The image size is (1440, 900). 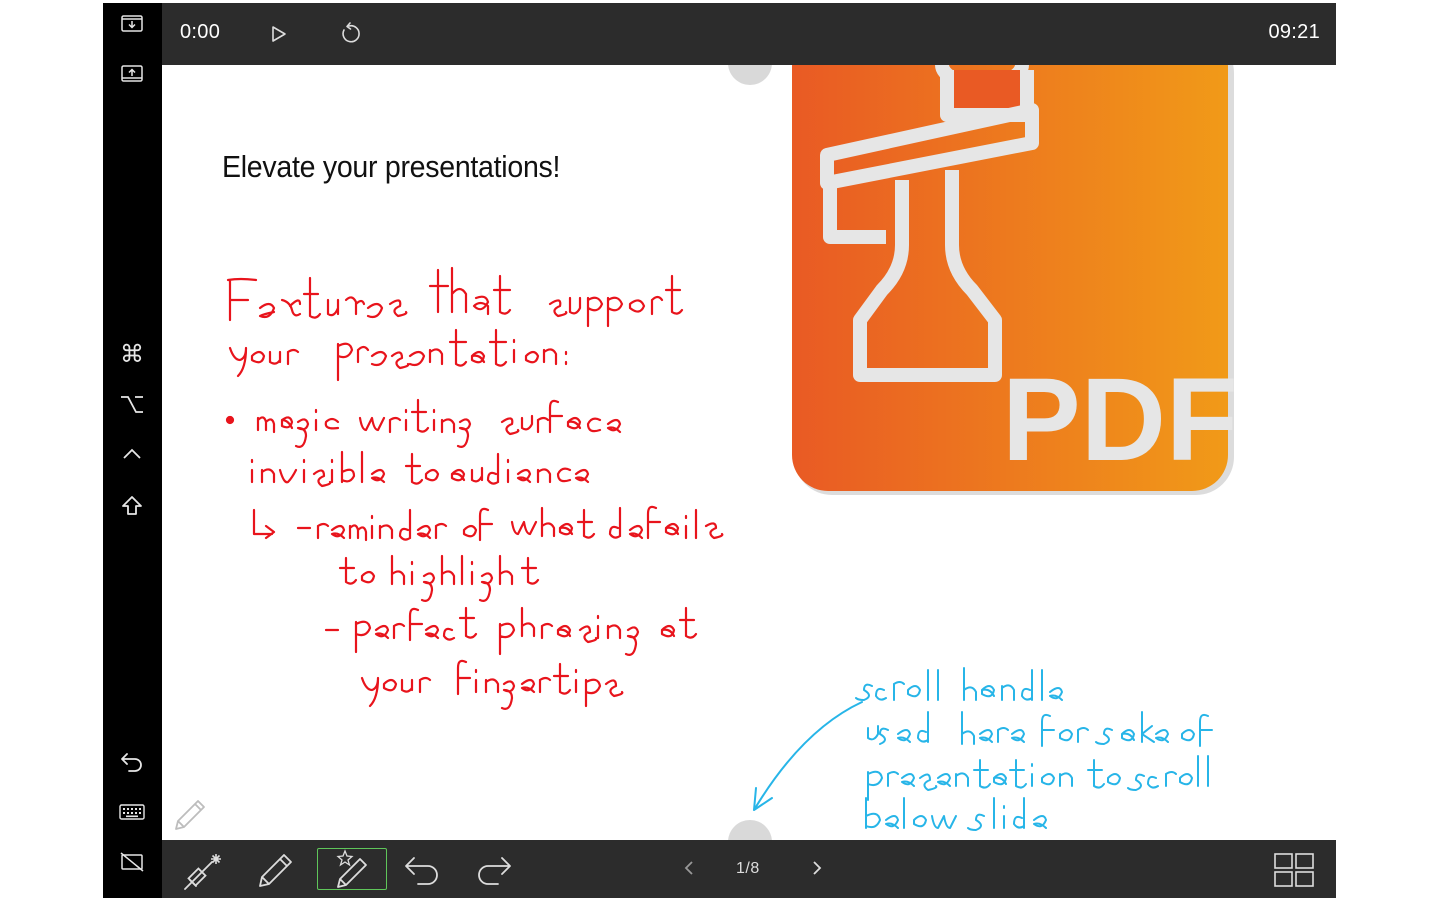 I want to click on download-icon, so click(x=132, y=23).